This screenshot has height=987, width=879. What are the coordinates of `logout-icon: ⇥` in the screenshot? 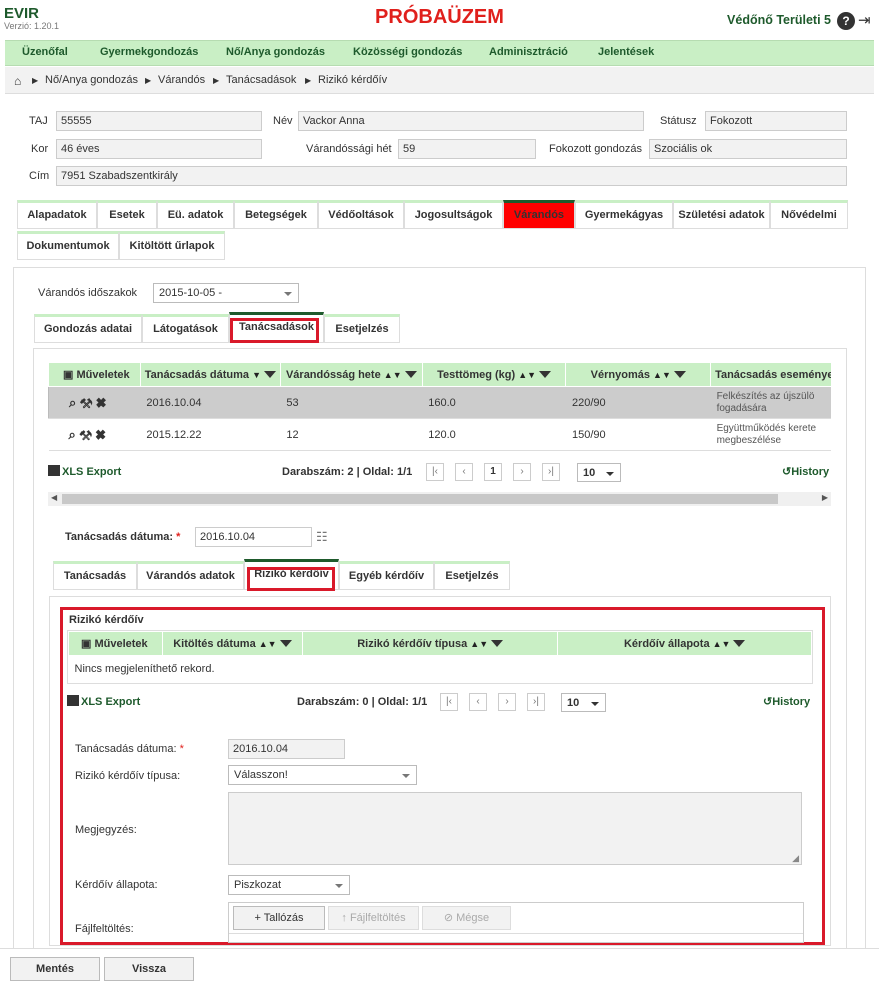 It's located at (865, 20).